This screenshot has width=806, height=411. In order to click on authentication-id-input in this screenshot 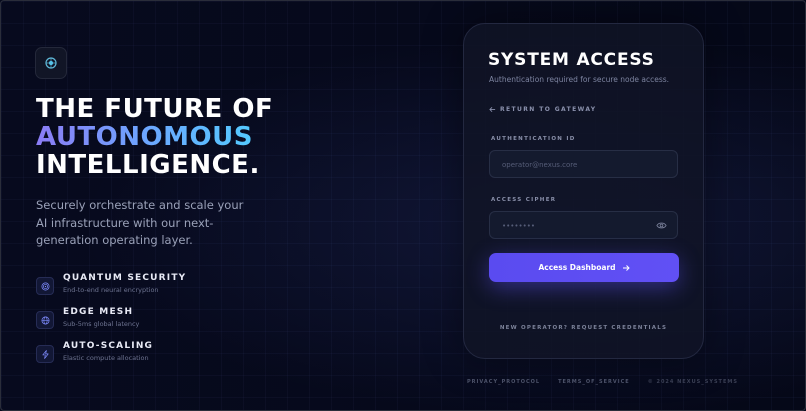, I will do `click(582, 165)`.